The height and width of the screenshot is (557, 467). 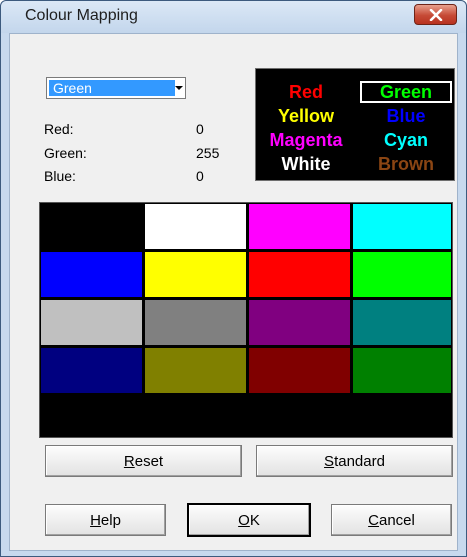 I want to click on close-icon, so click(x=435, y=14).